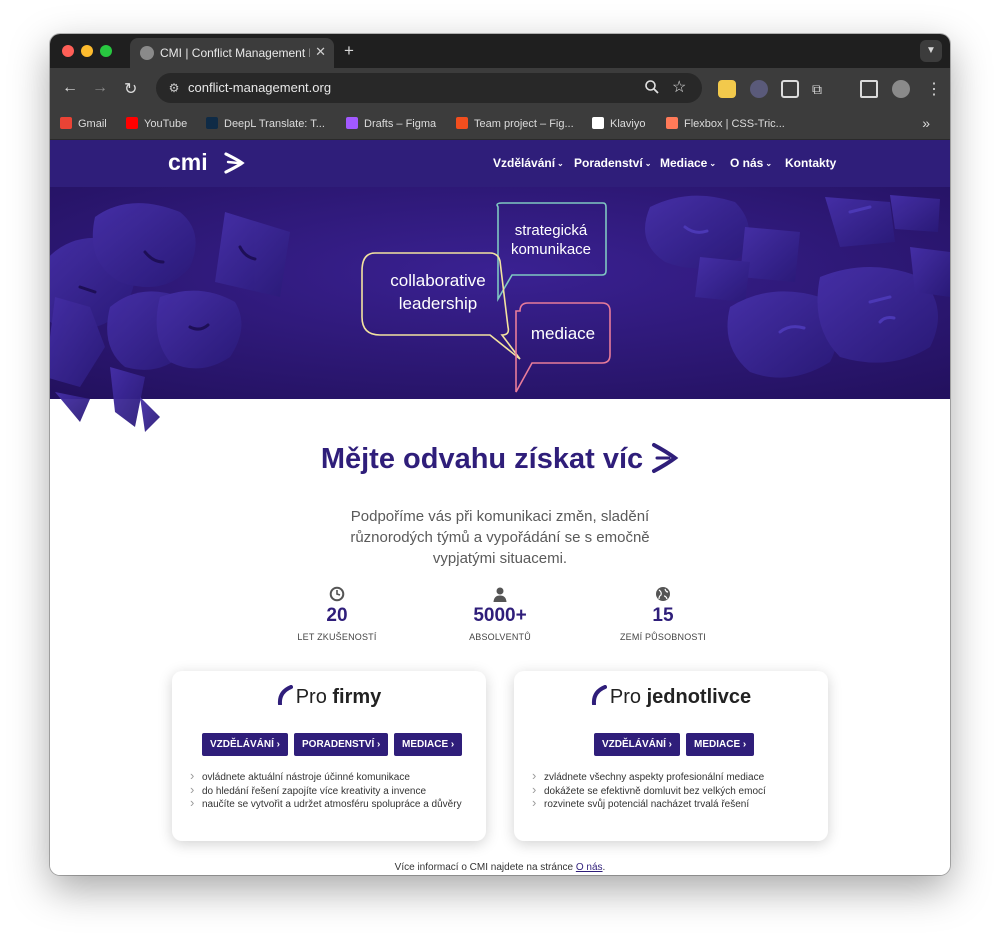 The image size is (1000, 941). I want to click on stat-label: LET ZKUŠENOSTÍ, so click(337, 637).